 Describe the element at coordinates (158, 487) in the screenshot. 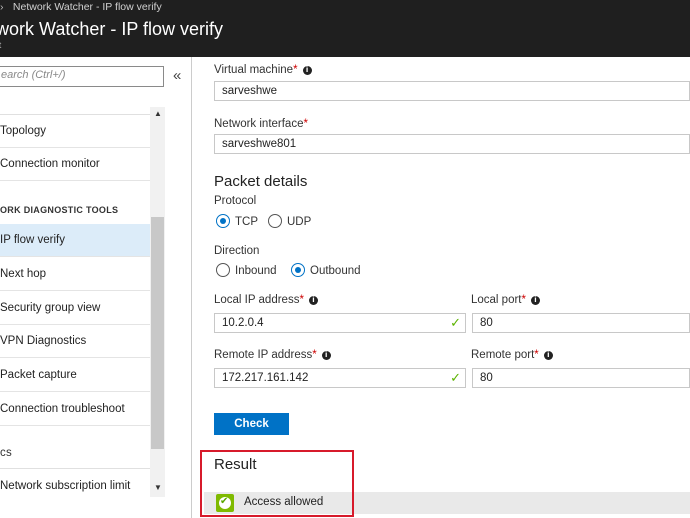

I see `scroll-down-icon: ▼` at that location.